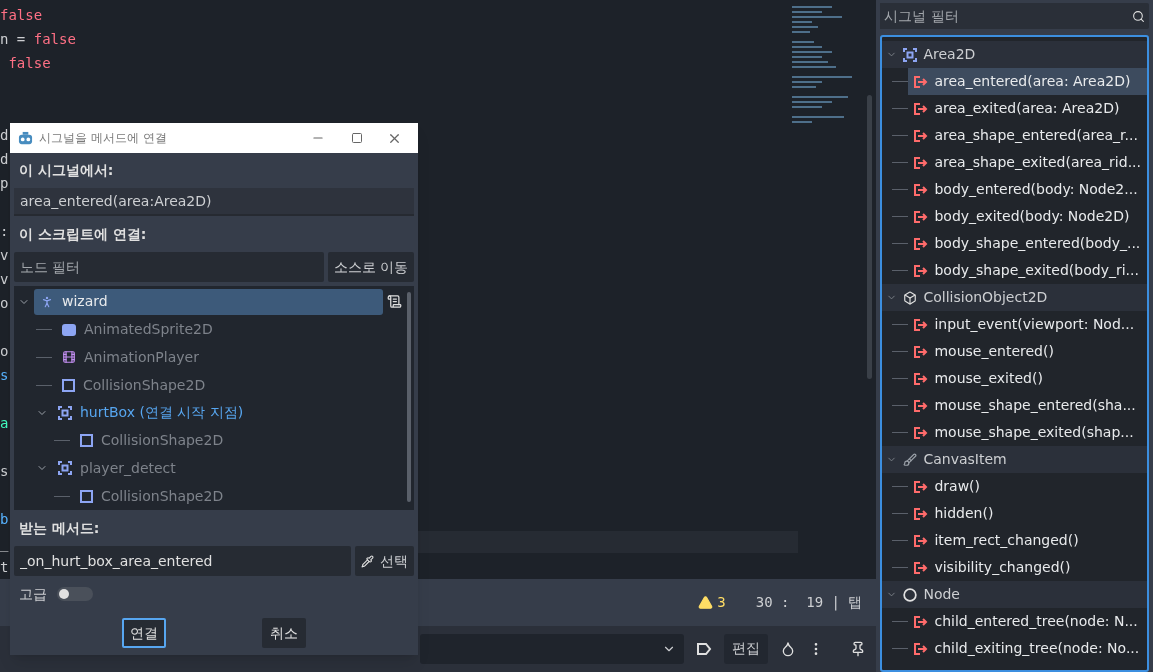 Image resolution: width=1153 pixels, height=672 pixels. Describe the element at coordinates (1138, 16) in the screenshot. I see `search-icon` at that location.